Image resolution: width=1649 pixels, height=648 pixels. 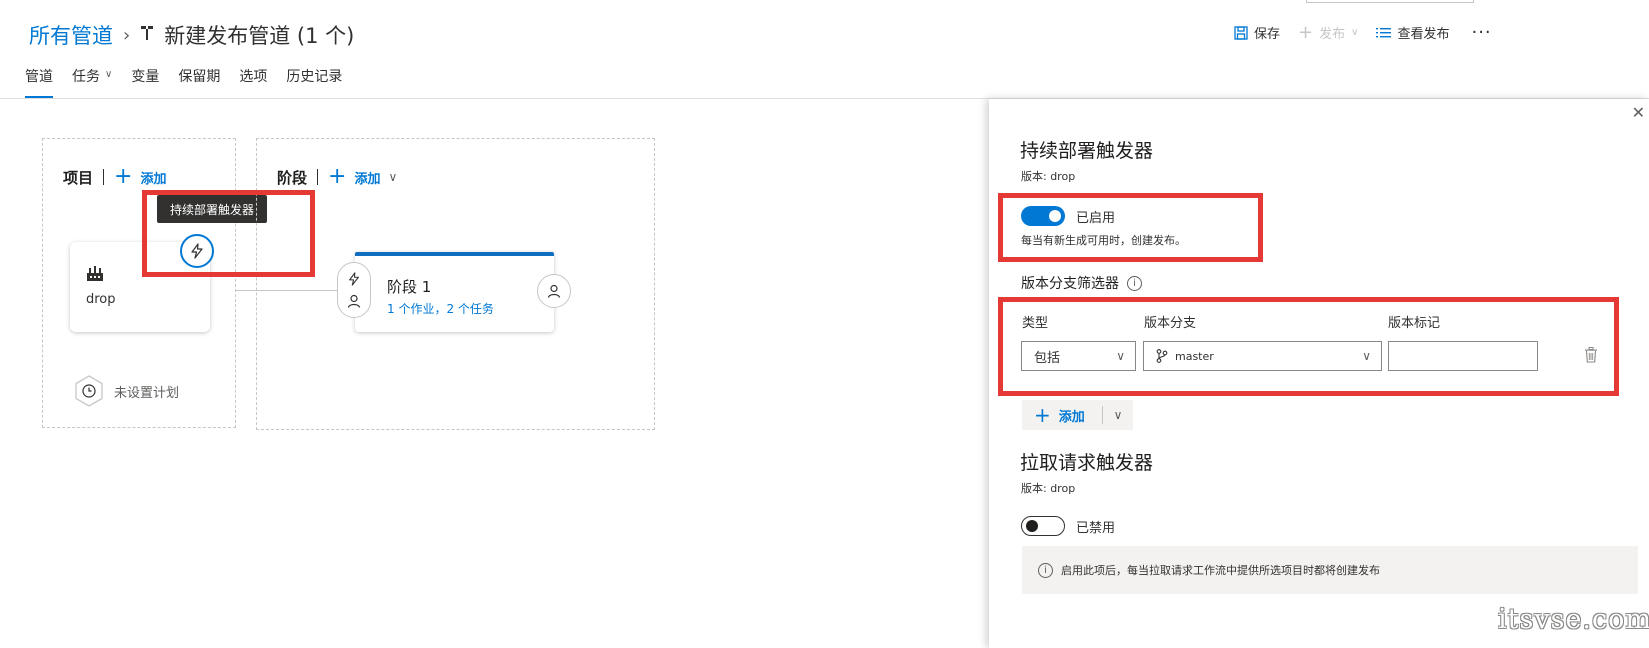 I want to click on list-icon, so click(x=1384, y=32).